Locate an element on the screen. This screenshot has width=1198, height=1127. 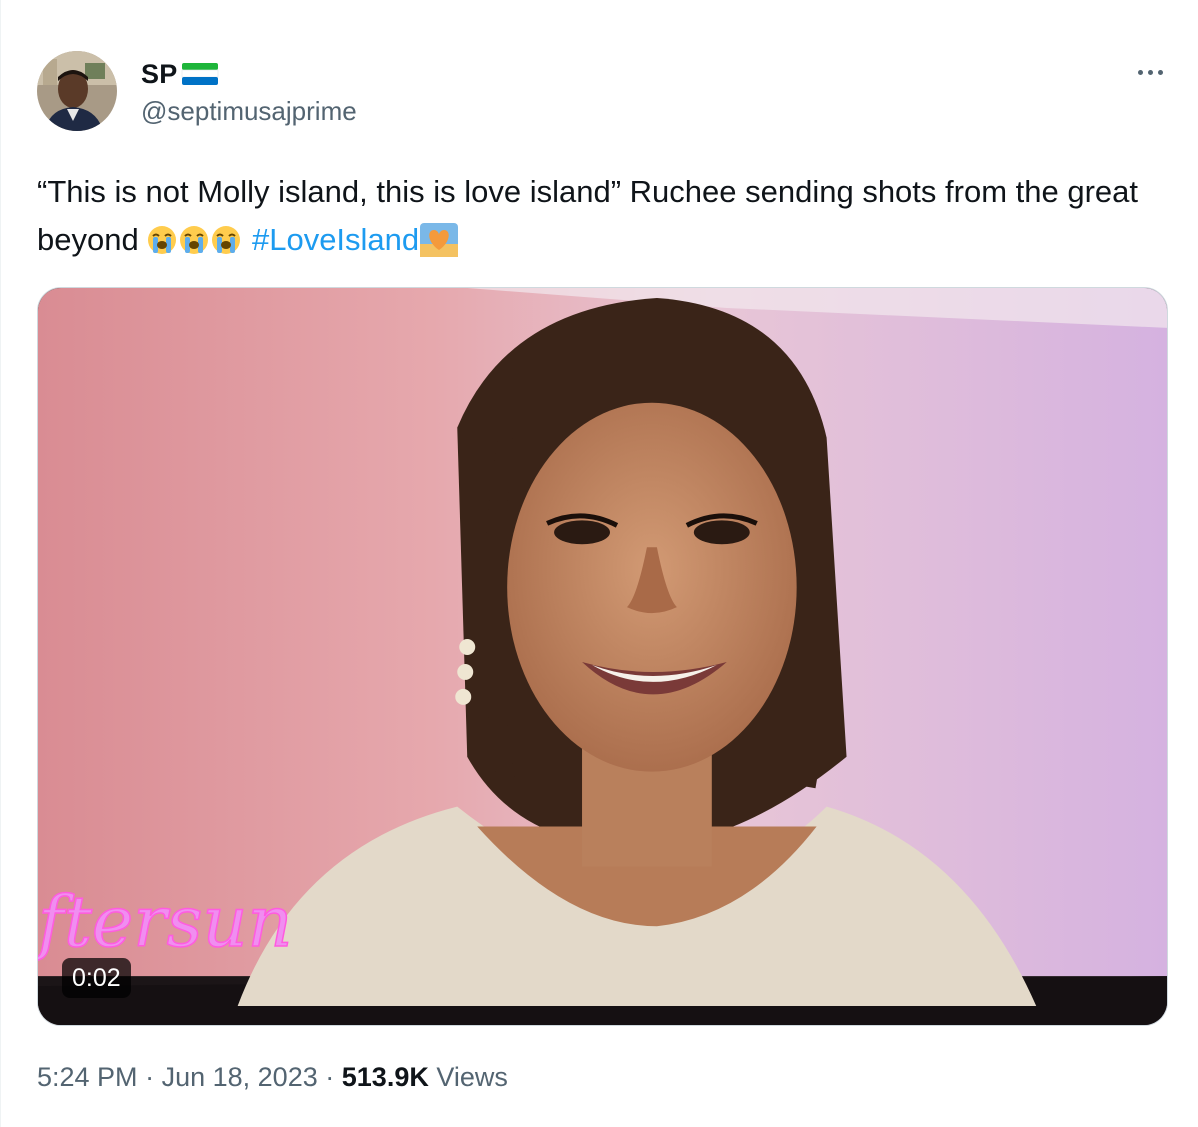
more-options-icon is located at coordinates (1150, 72).